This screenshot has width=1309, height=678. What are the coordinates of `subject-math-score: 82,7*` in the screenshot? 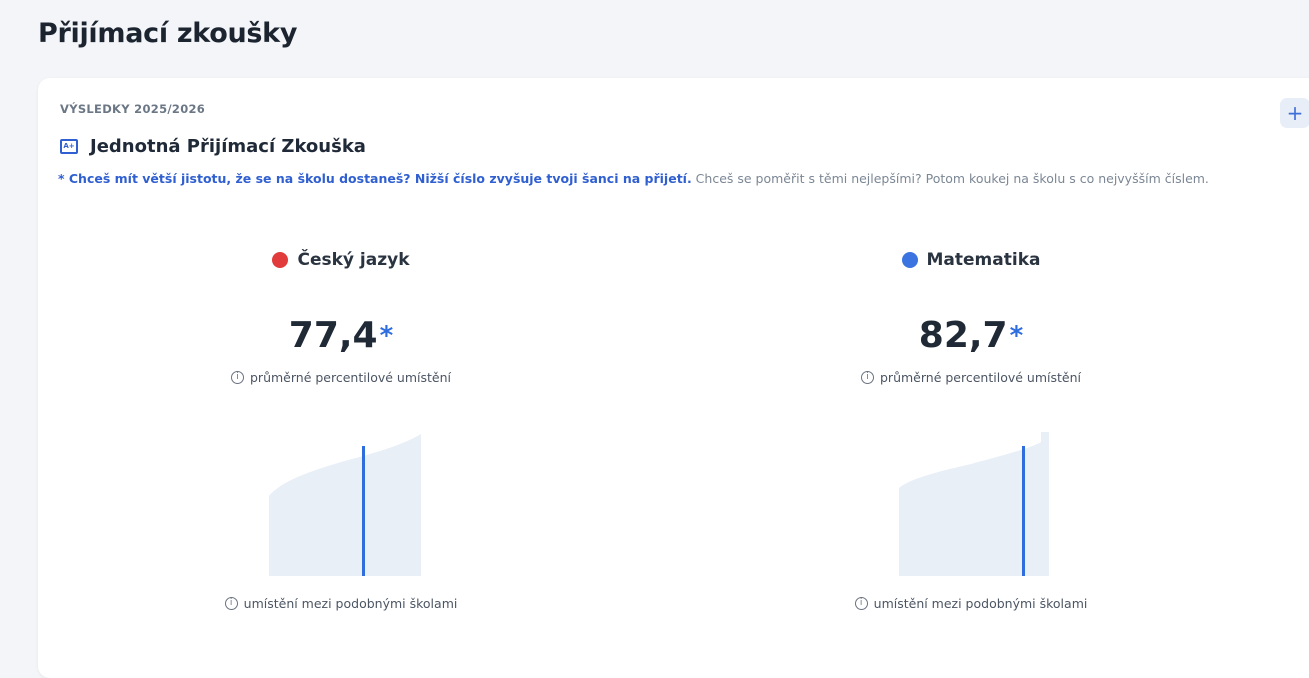 It's located at (971, 336).